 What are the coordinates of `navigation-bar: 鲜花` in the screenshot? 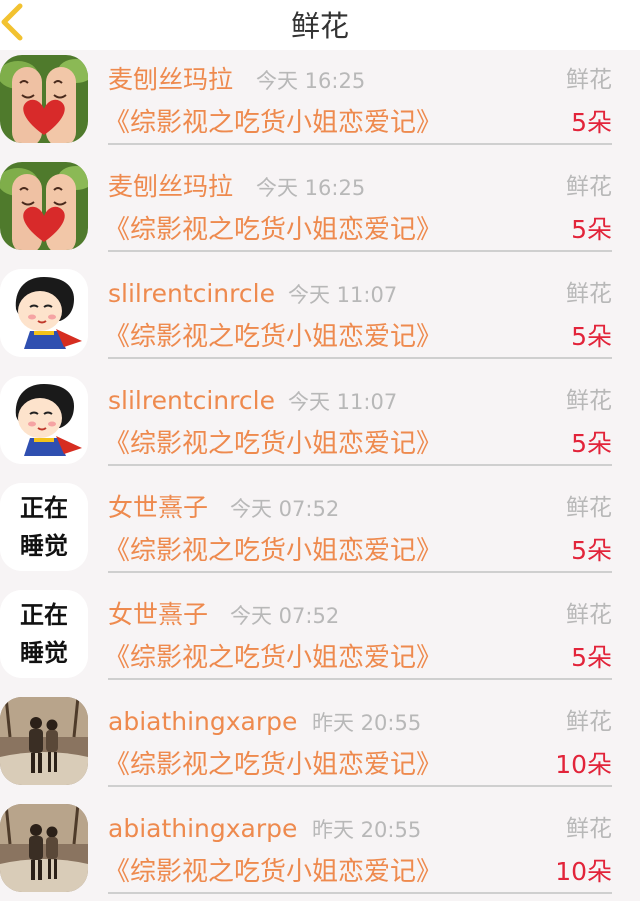 It's located at (320, 25).